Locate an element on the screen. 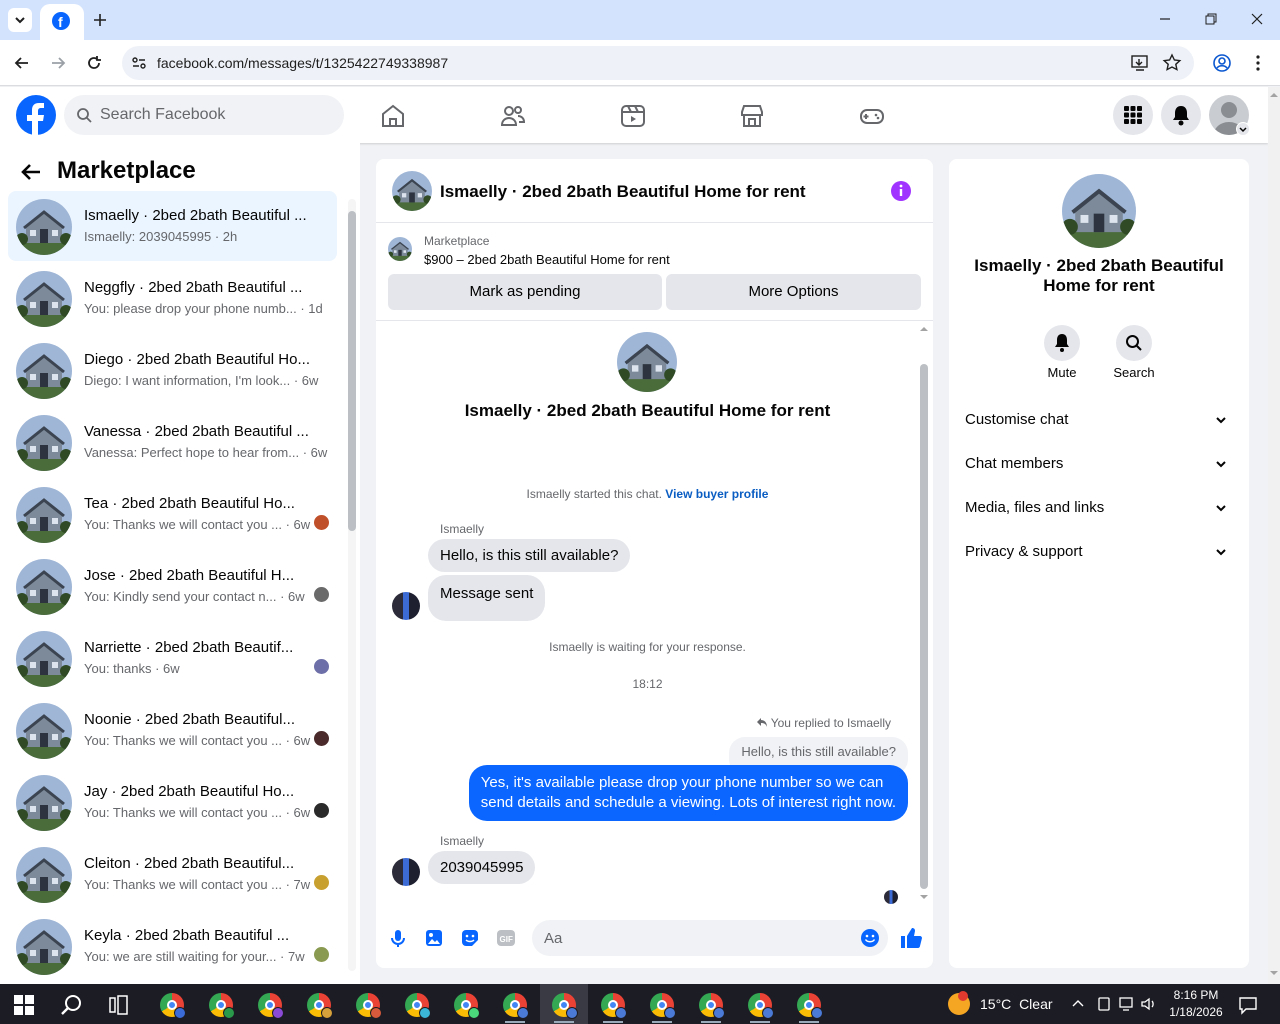 The image size is (1280, 1024). omnibox: facebook.com/messages/t/1325422749338987 is located at coordinates (658, 63).